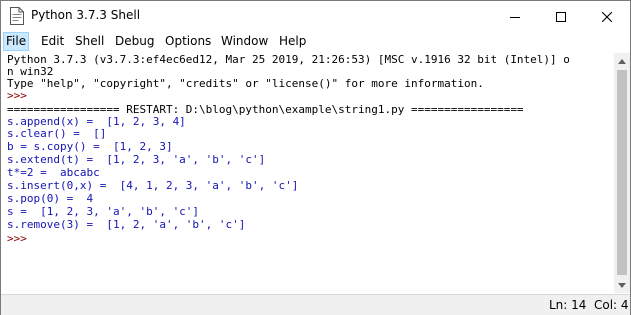 Image resolution: width=631 pixels, height=315 pixels. I want to click on chevron-up-icon, so click(622, 61).